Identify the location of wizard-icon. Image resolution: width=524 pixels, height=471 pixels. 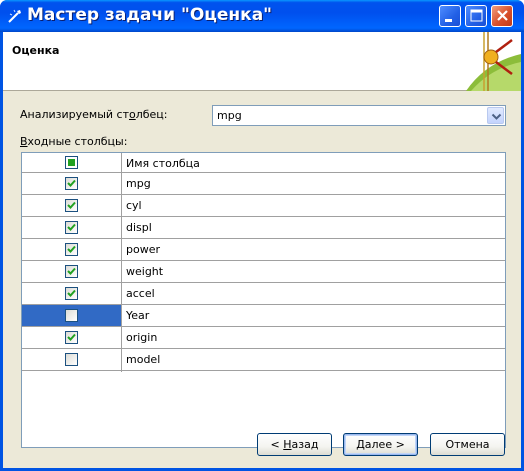
(14, 16).